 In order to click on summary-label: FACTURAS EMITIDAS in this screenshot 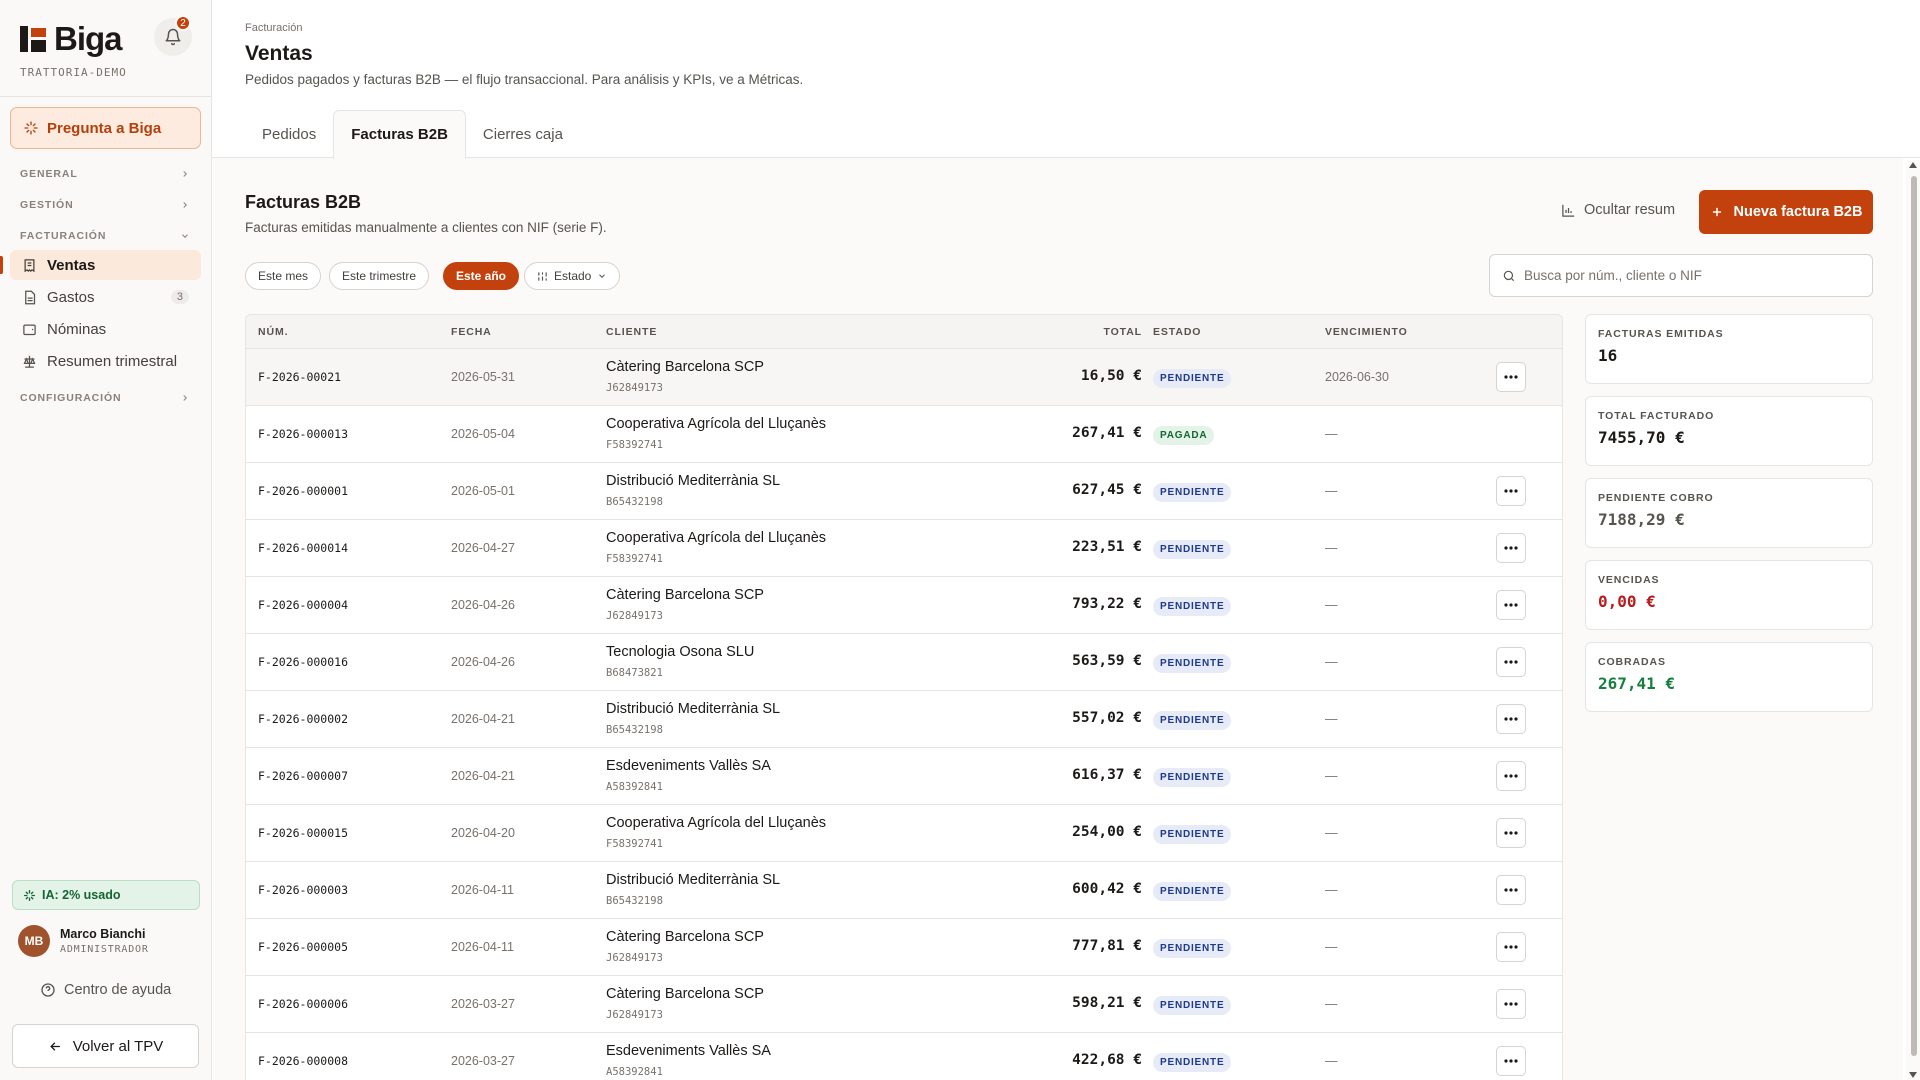, I will do `click(1661, 334)`.